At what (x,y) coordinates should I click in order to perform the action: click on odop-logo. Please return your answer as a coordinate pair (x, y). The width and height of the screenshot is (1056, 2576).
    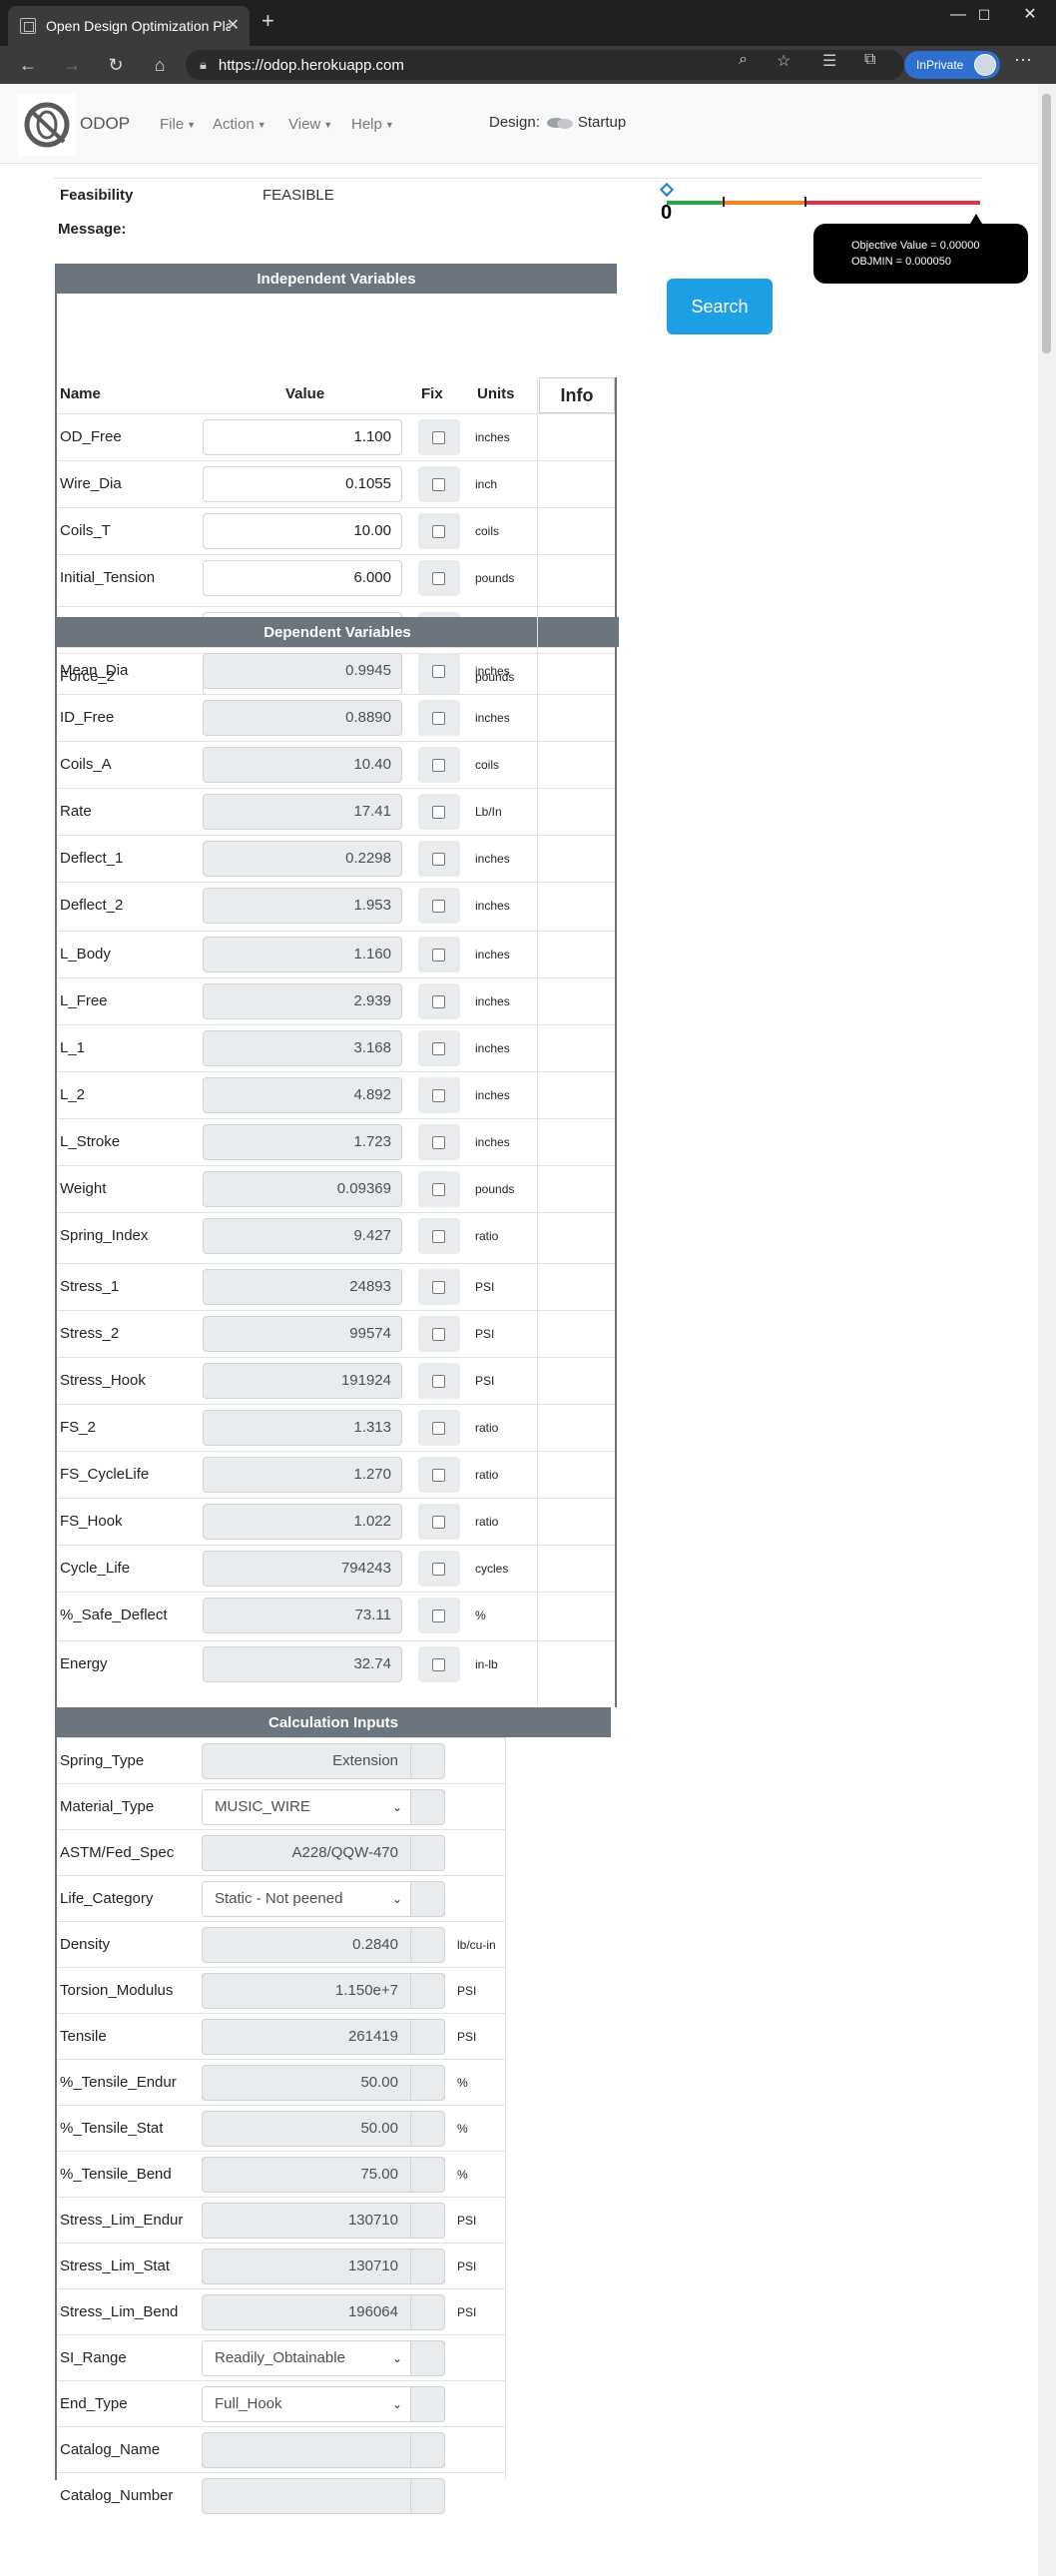
    Looking at the image, I should click on (47, 125).